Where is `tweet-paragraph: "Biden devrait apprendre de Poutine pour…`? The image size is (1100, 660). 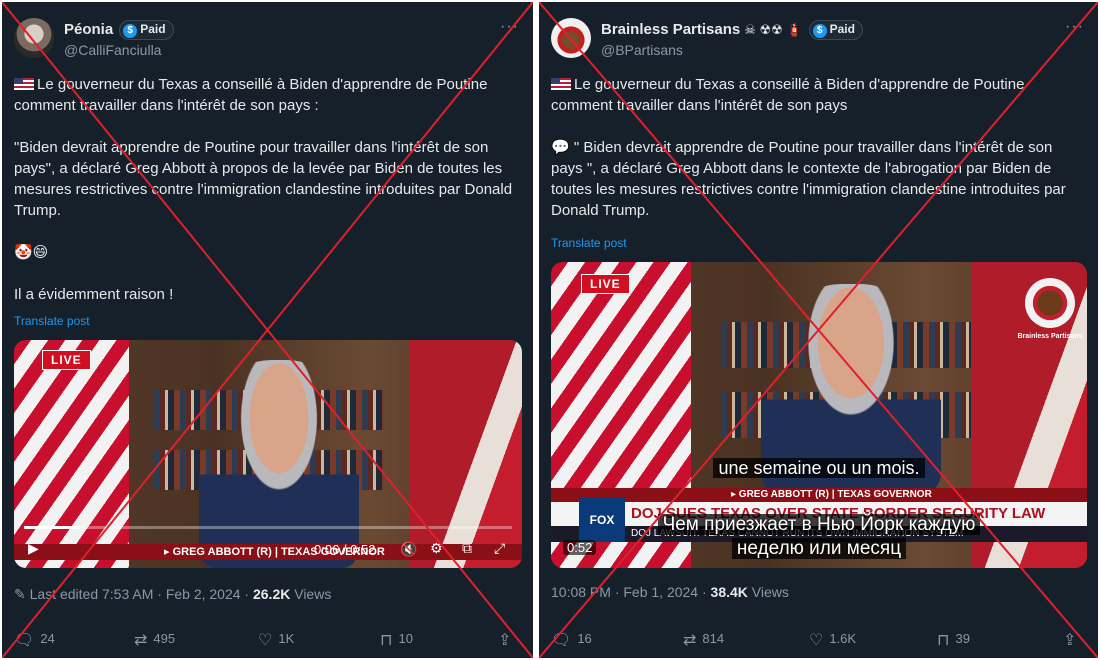 tweet-paragraph: "Biden devrait apprendre de Poutine pour… is located at coordinates (263, 179).